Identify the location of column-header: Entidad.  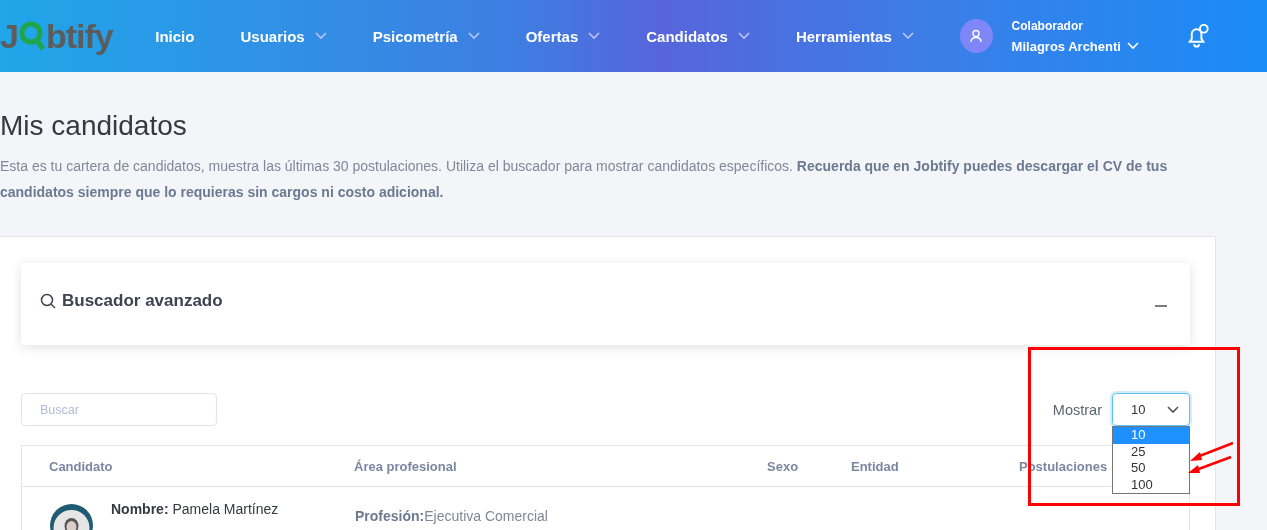
(875, 466).